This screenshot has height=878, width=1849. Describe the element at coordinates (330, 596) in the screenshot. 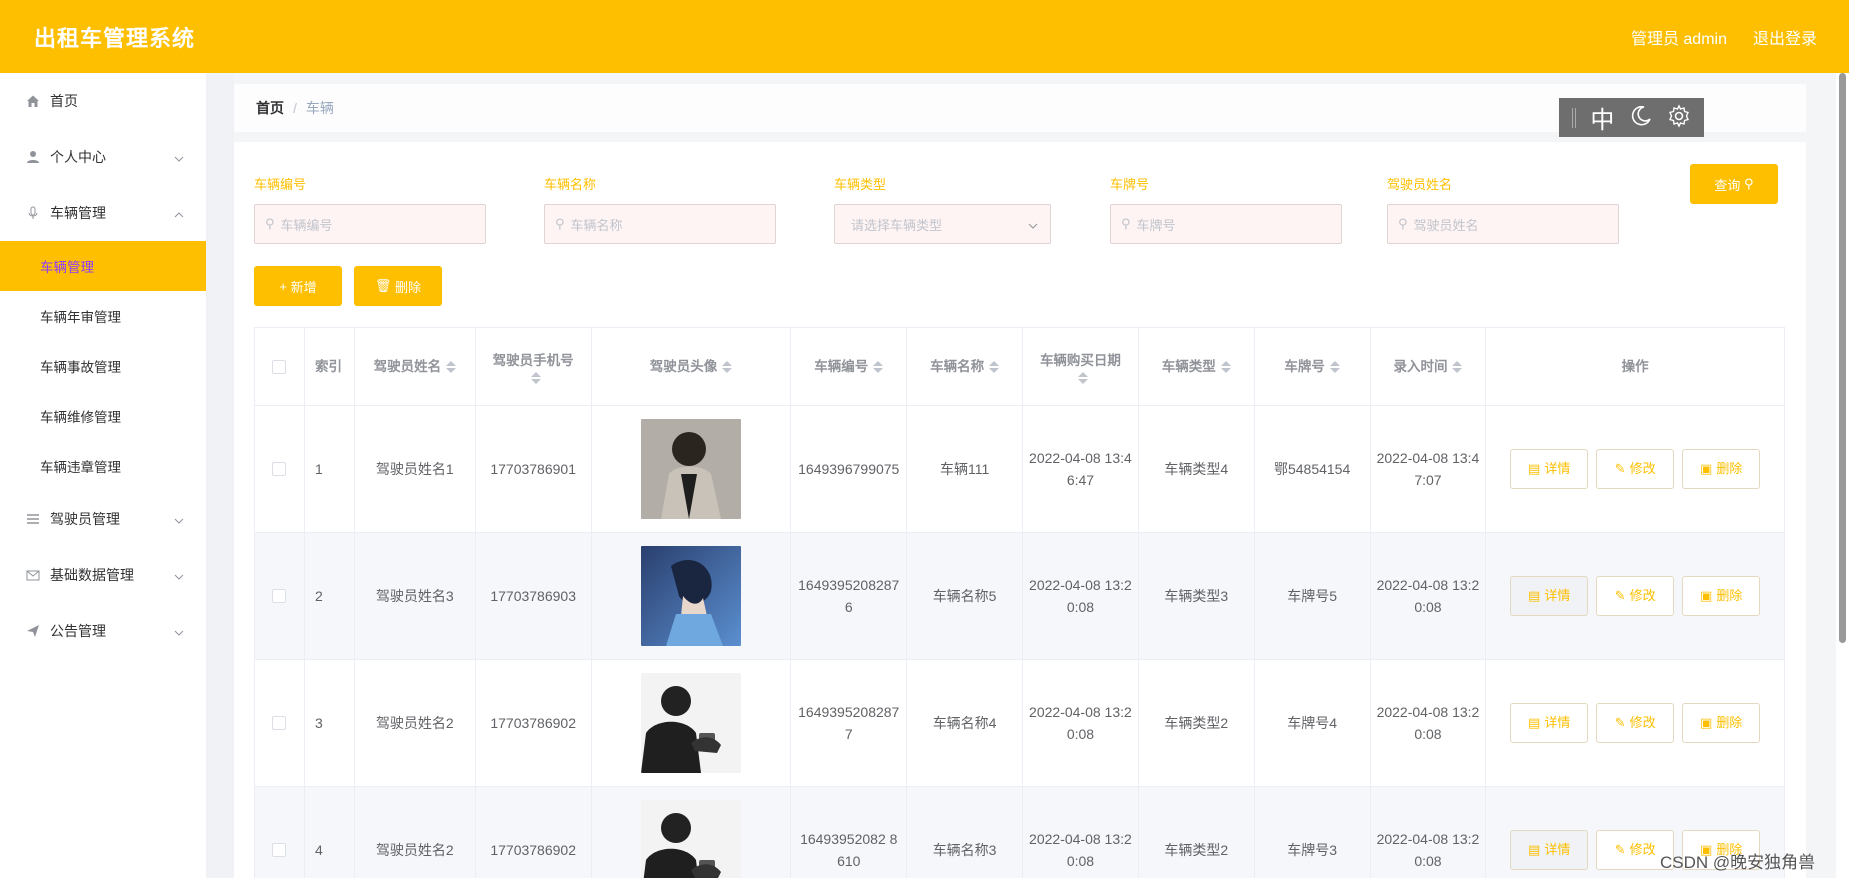

I see `cell-index: 2` at that location.